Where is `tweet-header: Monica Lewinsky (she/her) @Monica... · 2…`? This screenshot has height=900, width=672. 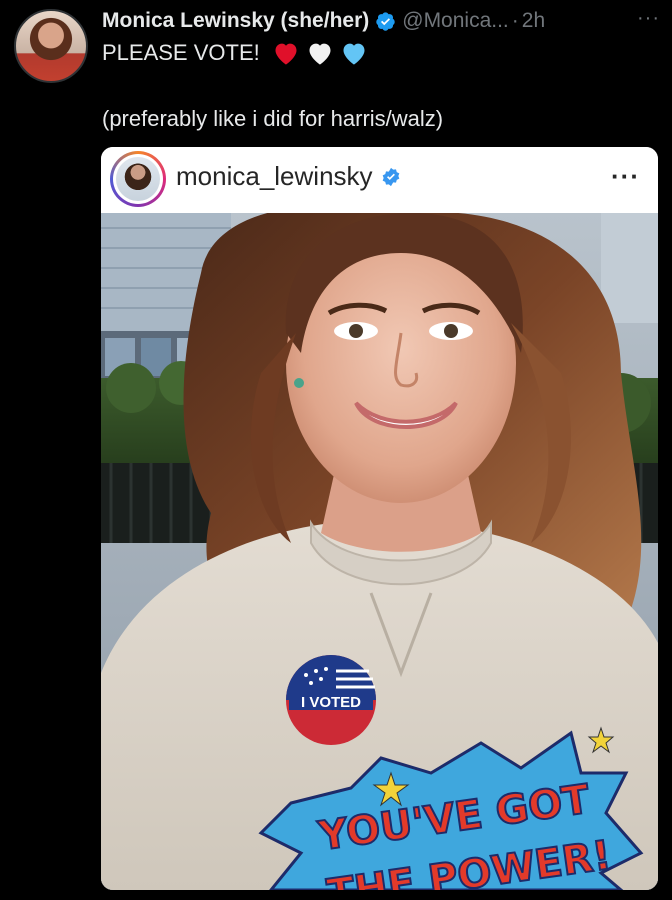 tweet-header: Monica Lewinsky (she/her) @Monica... · 2… is located at coordinates (382, 21).